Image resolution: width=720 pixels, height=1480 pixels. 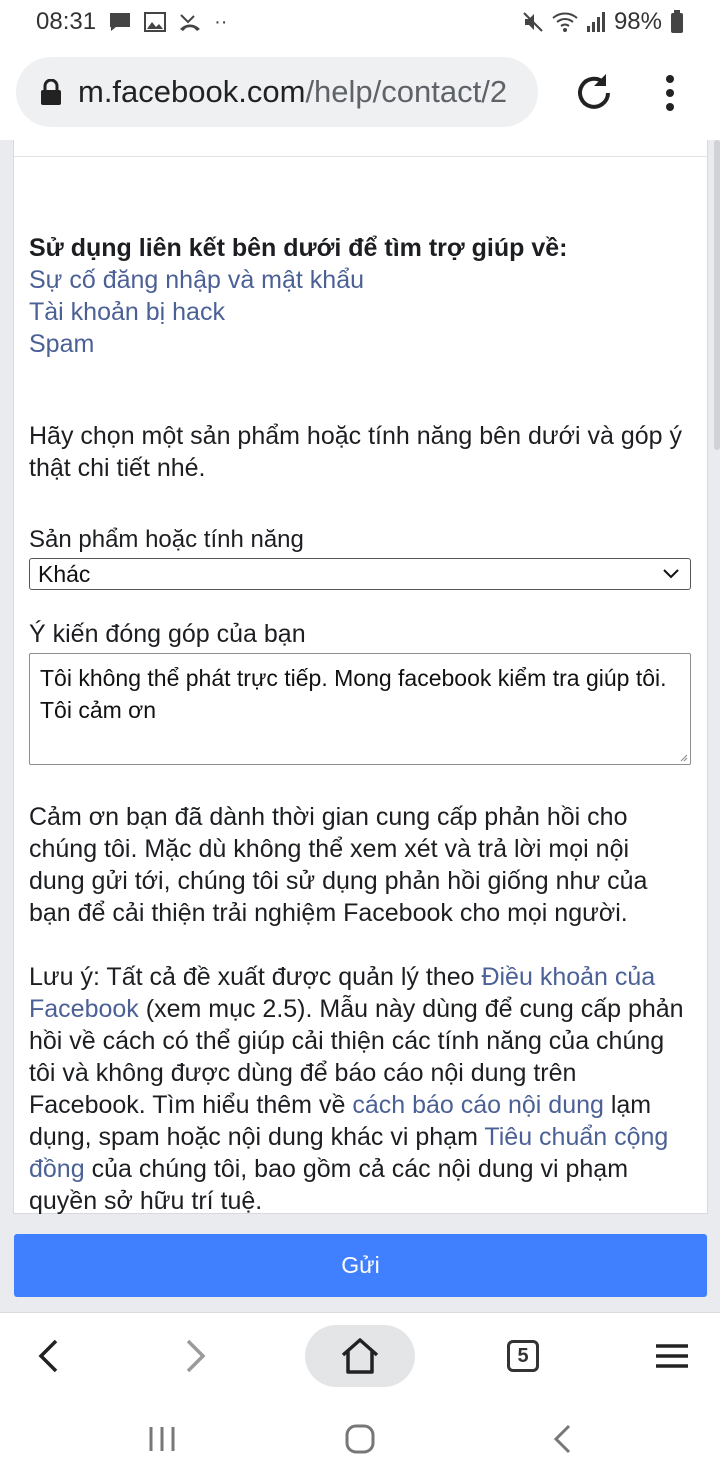 What do you see at coordinates (360, 1265) in the screenshot?
I see `submit-button: Gửi` at bounding box center [360, 1265].